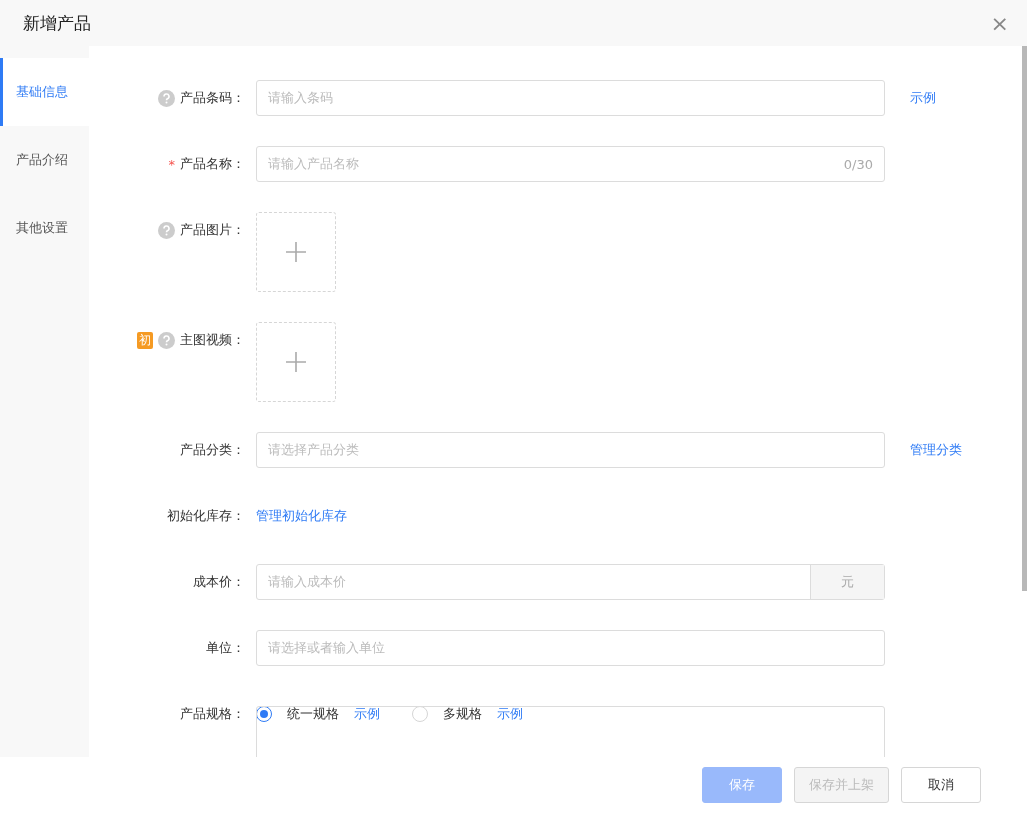  What do you see at coordinates (936, 450) in the screenshot?
I see `side-link: 管理分类` at bounding box center [936, 450].